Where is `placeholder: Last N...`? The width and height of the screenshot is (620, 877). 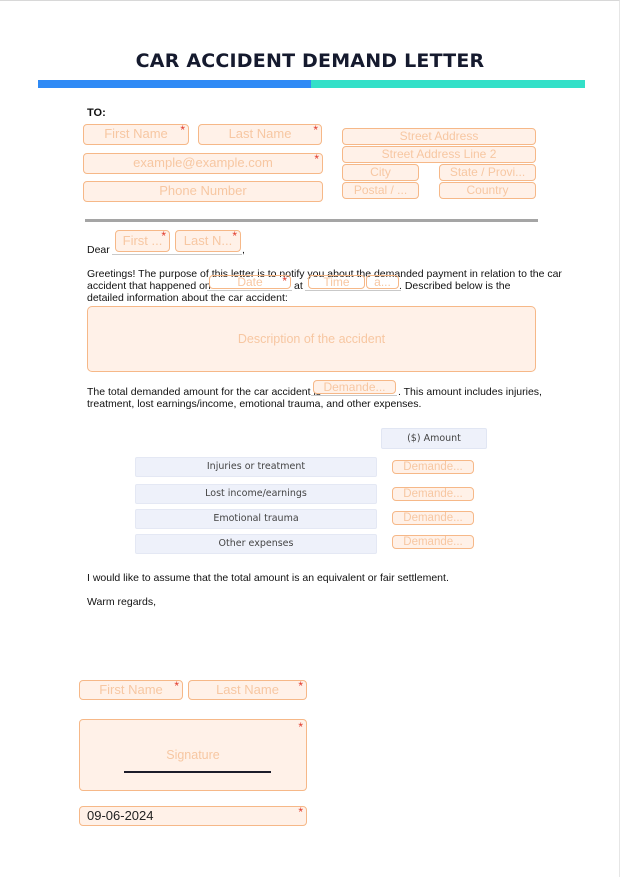
placeholder: Last N... is located at coordinates (208, 240).